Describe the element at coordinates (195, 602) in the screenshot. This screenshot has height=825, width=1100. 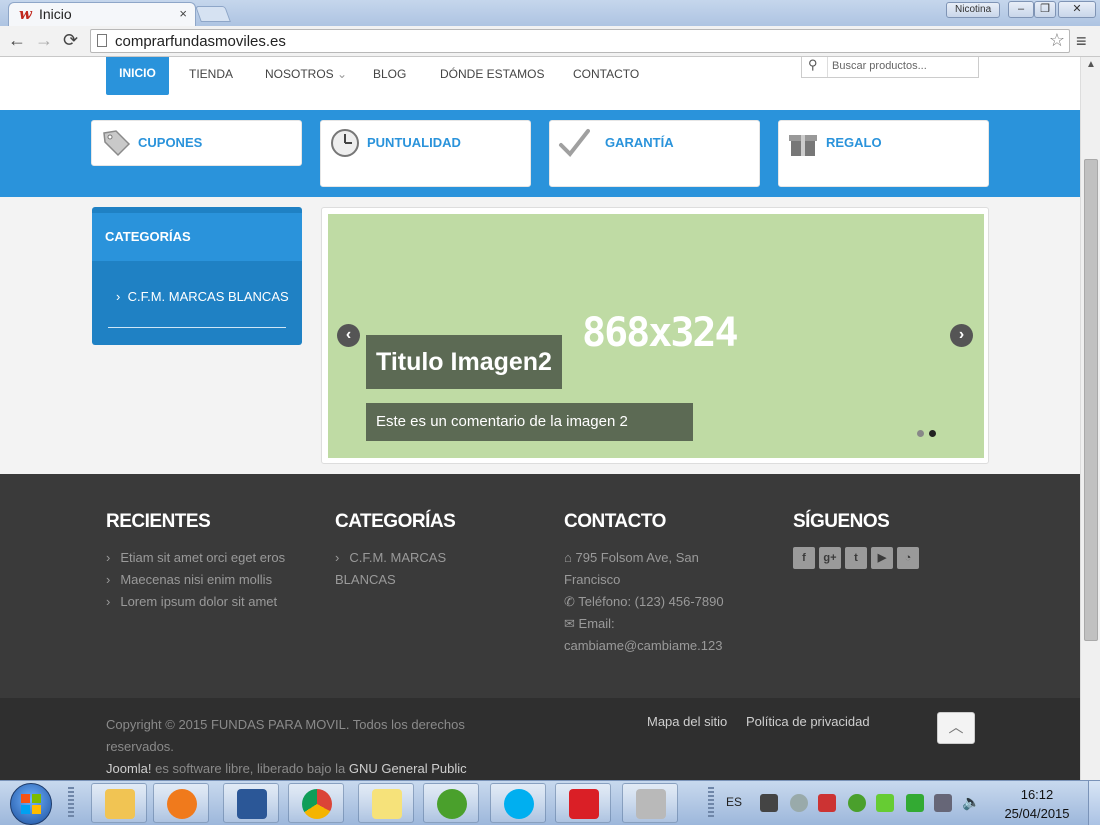
I see `recent-post-link: › Lorem ipsum dolor sit amet` at that location.